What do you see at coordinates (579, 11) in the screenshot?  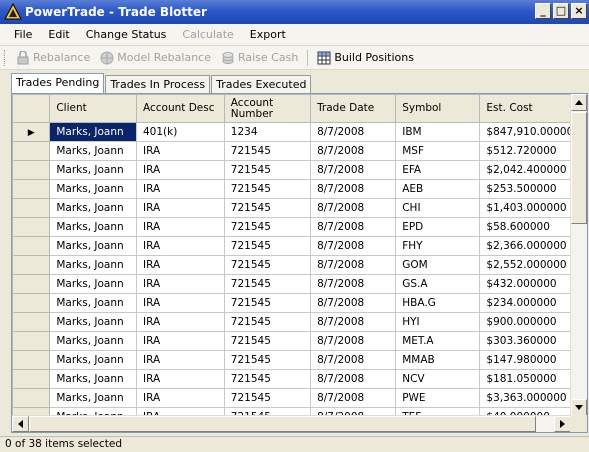 I see `close-button: ×` at bounding box center [579, 11].